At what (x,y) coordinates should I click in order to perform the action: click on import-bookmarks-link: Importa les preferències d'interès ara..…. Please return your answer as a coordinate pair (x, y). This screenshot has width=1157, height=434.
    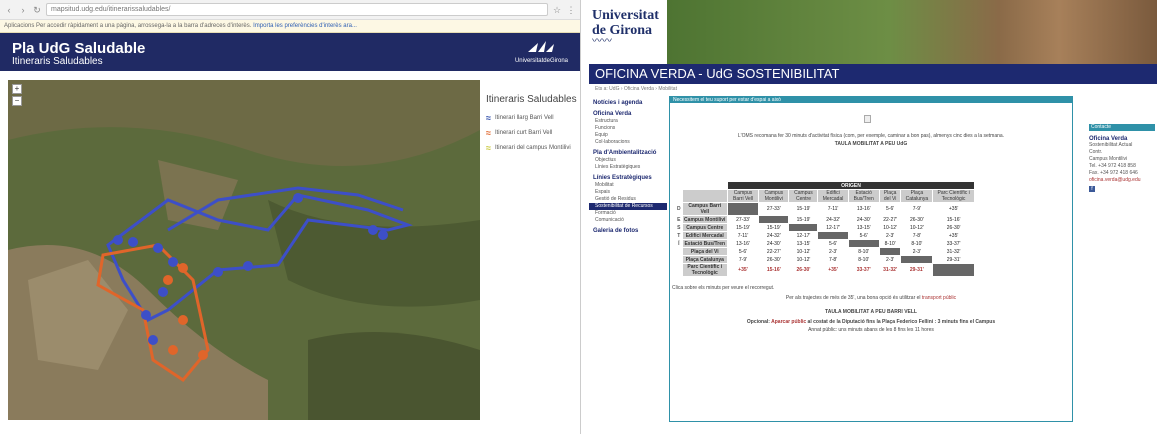
    Looking at the image, I should click on (305, 26).